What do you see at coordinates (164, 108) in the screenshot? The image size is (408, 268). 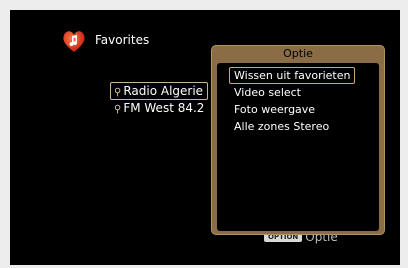 I see `list-item-label: FM West 84.2` at bounding box center [164, 108].